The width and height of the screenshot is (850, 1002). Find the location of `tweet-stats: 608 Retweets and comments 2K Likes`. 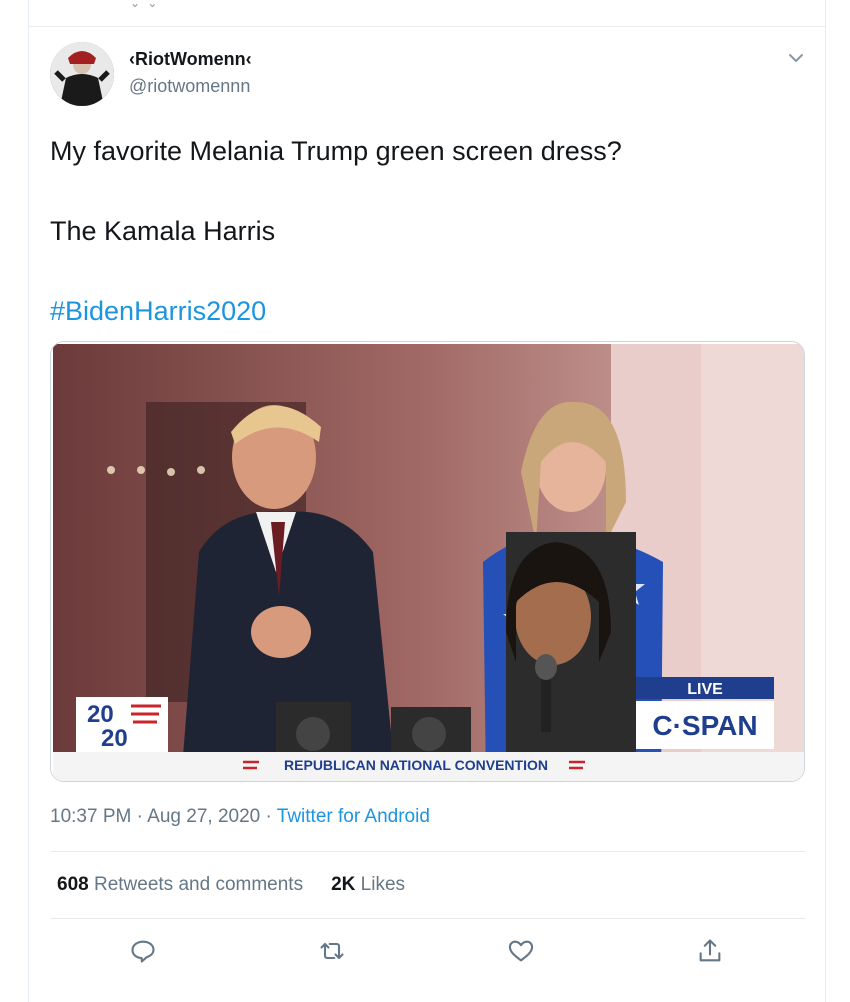

tweet-stats: 608 Retweets and comments 2K Likes is located at coordinates (231, 885).